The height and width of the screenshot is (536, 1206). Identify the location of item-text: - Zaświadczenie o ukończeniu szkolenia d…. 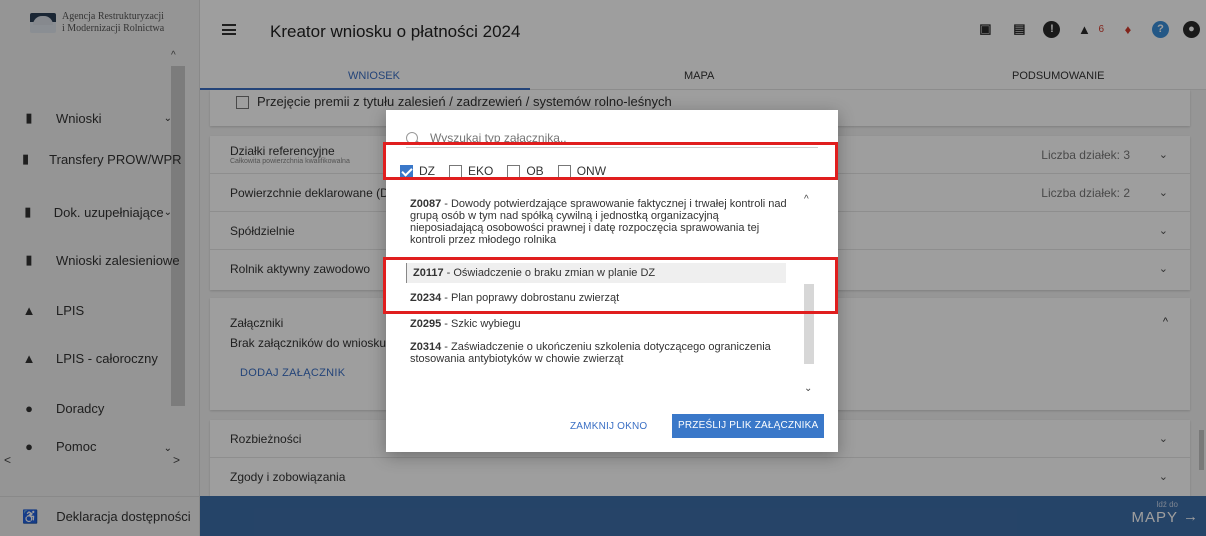
(590, 353).